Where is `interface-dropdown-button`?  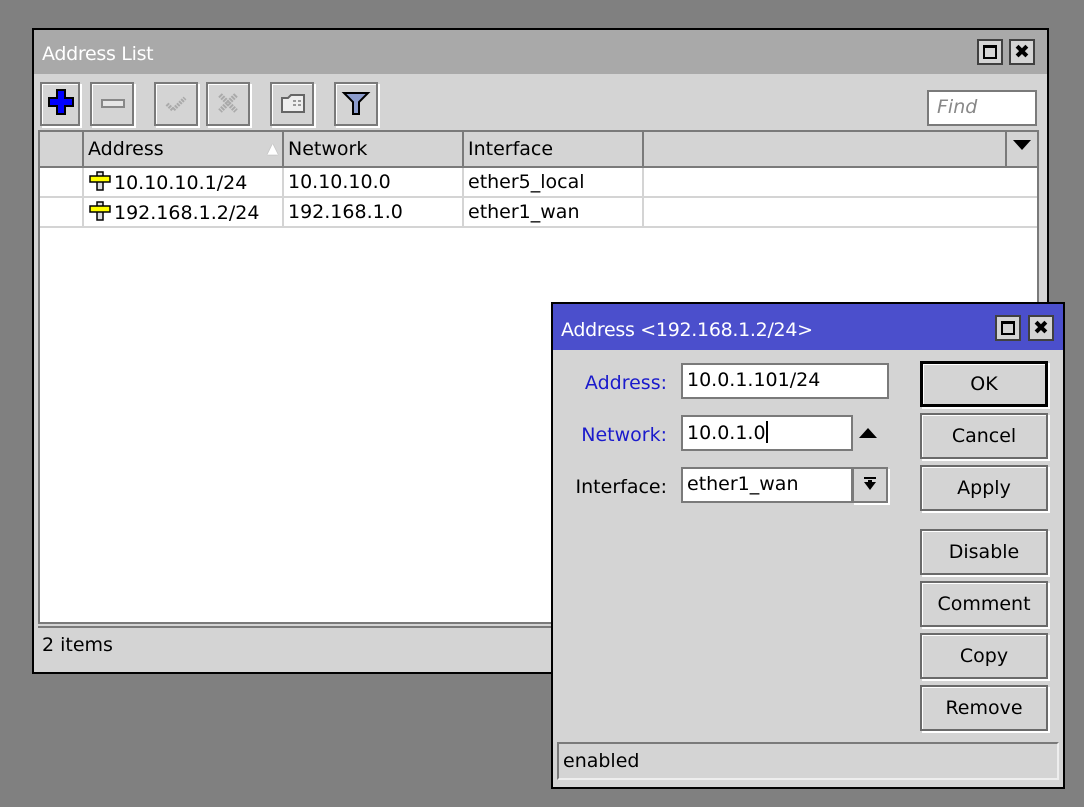
interface-dropdown-button is located at coordinates (870, 485).